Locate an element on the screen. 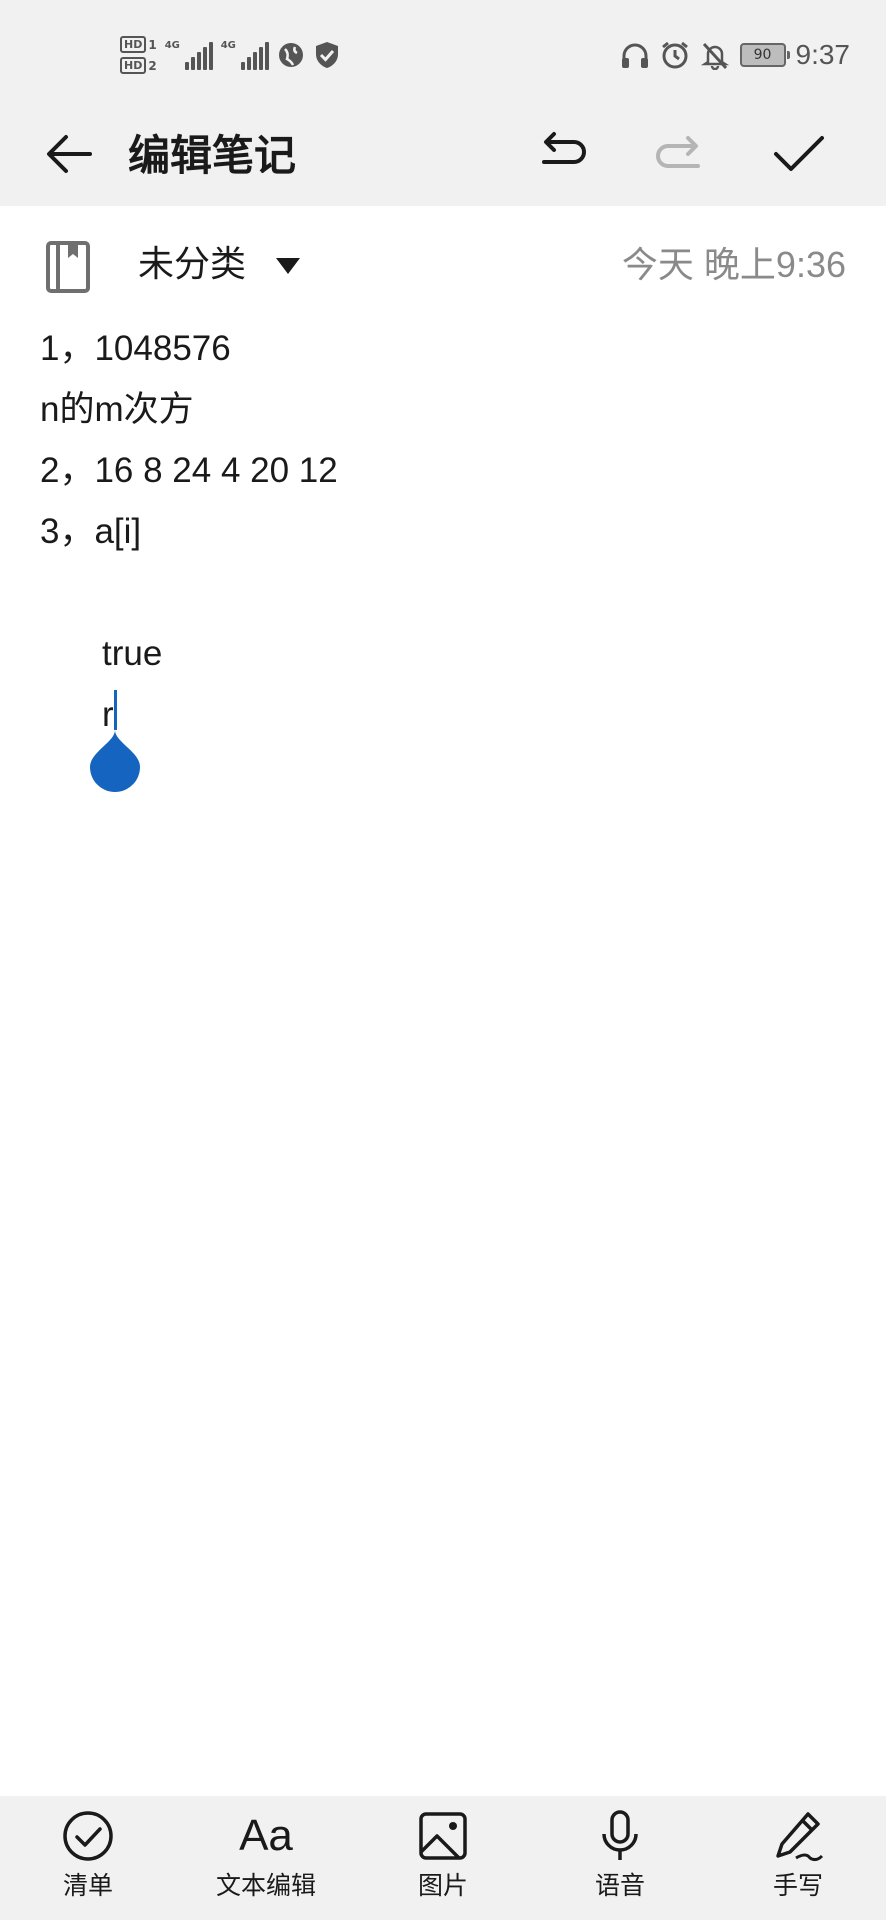 The width and height of the screenshot is (886, 1920). note-timestamp: 今天 晚上9:36 is located at coordinates (733, 264).